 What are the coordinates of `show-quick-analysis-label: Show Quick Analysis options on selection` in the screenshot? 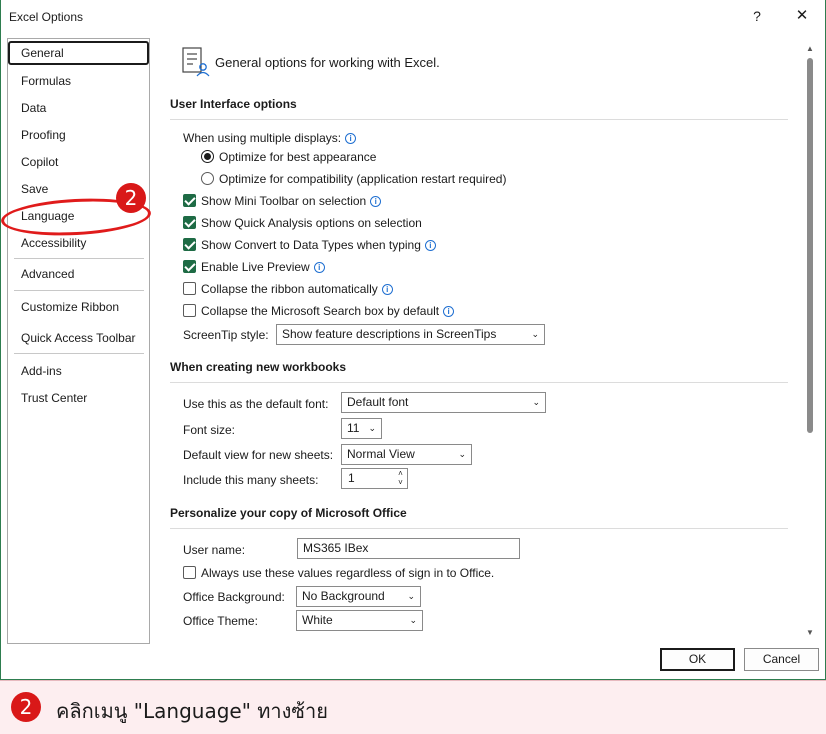 It's located at (311, 223).